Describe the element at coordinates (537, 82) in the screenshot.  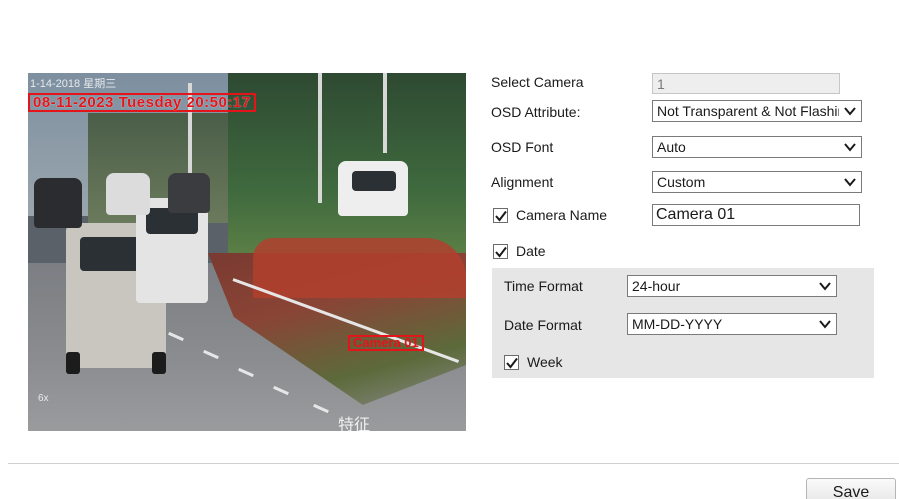
I see `select-camera-label: Select Camera` at that location.